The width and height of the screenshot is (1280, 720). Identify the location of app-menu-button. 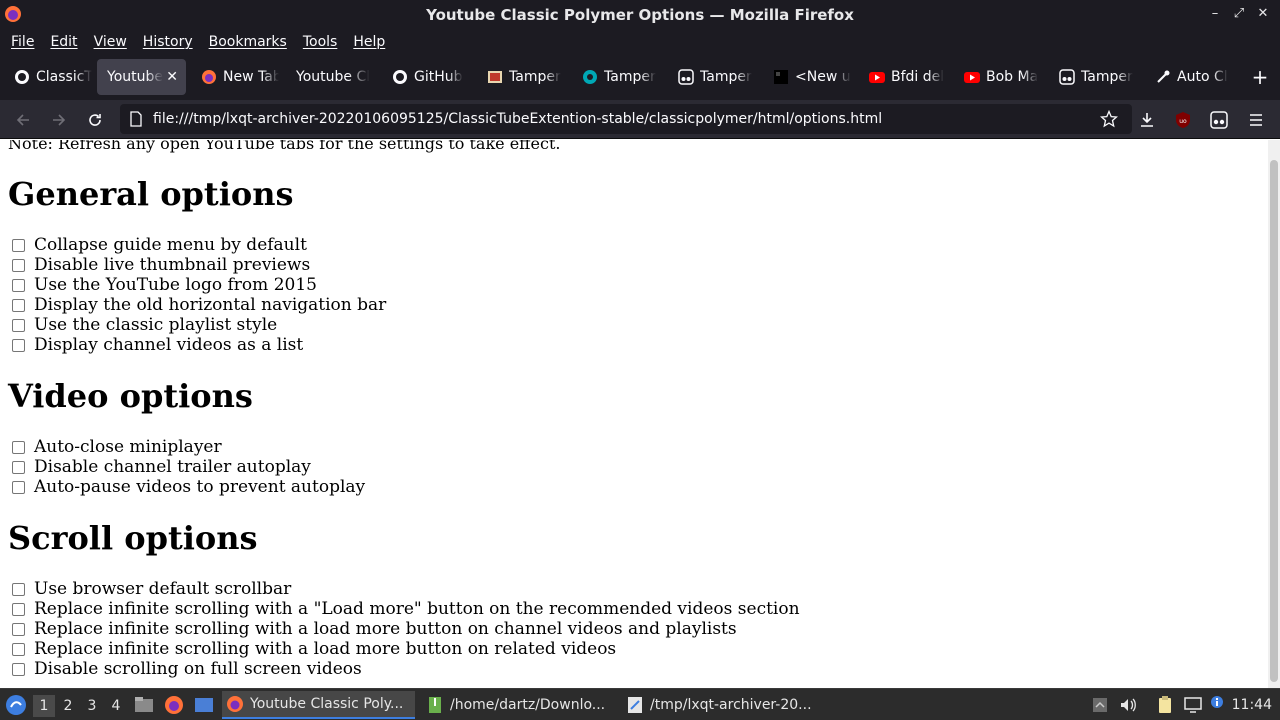
(1256, 120).